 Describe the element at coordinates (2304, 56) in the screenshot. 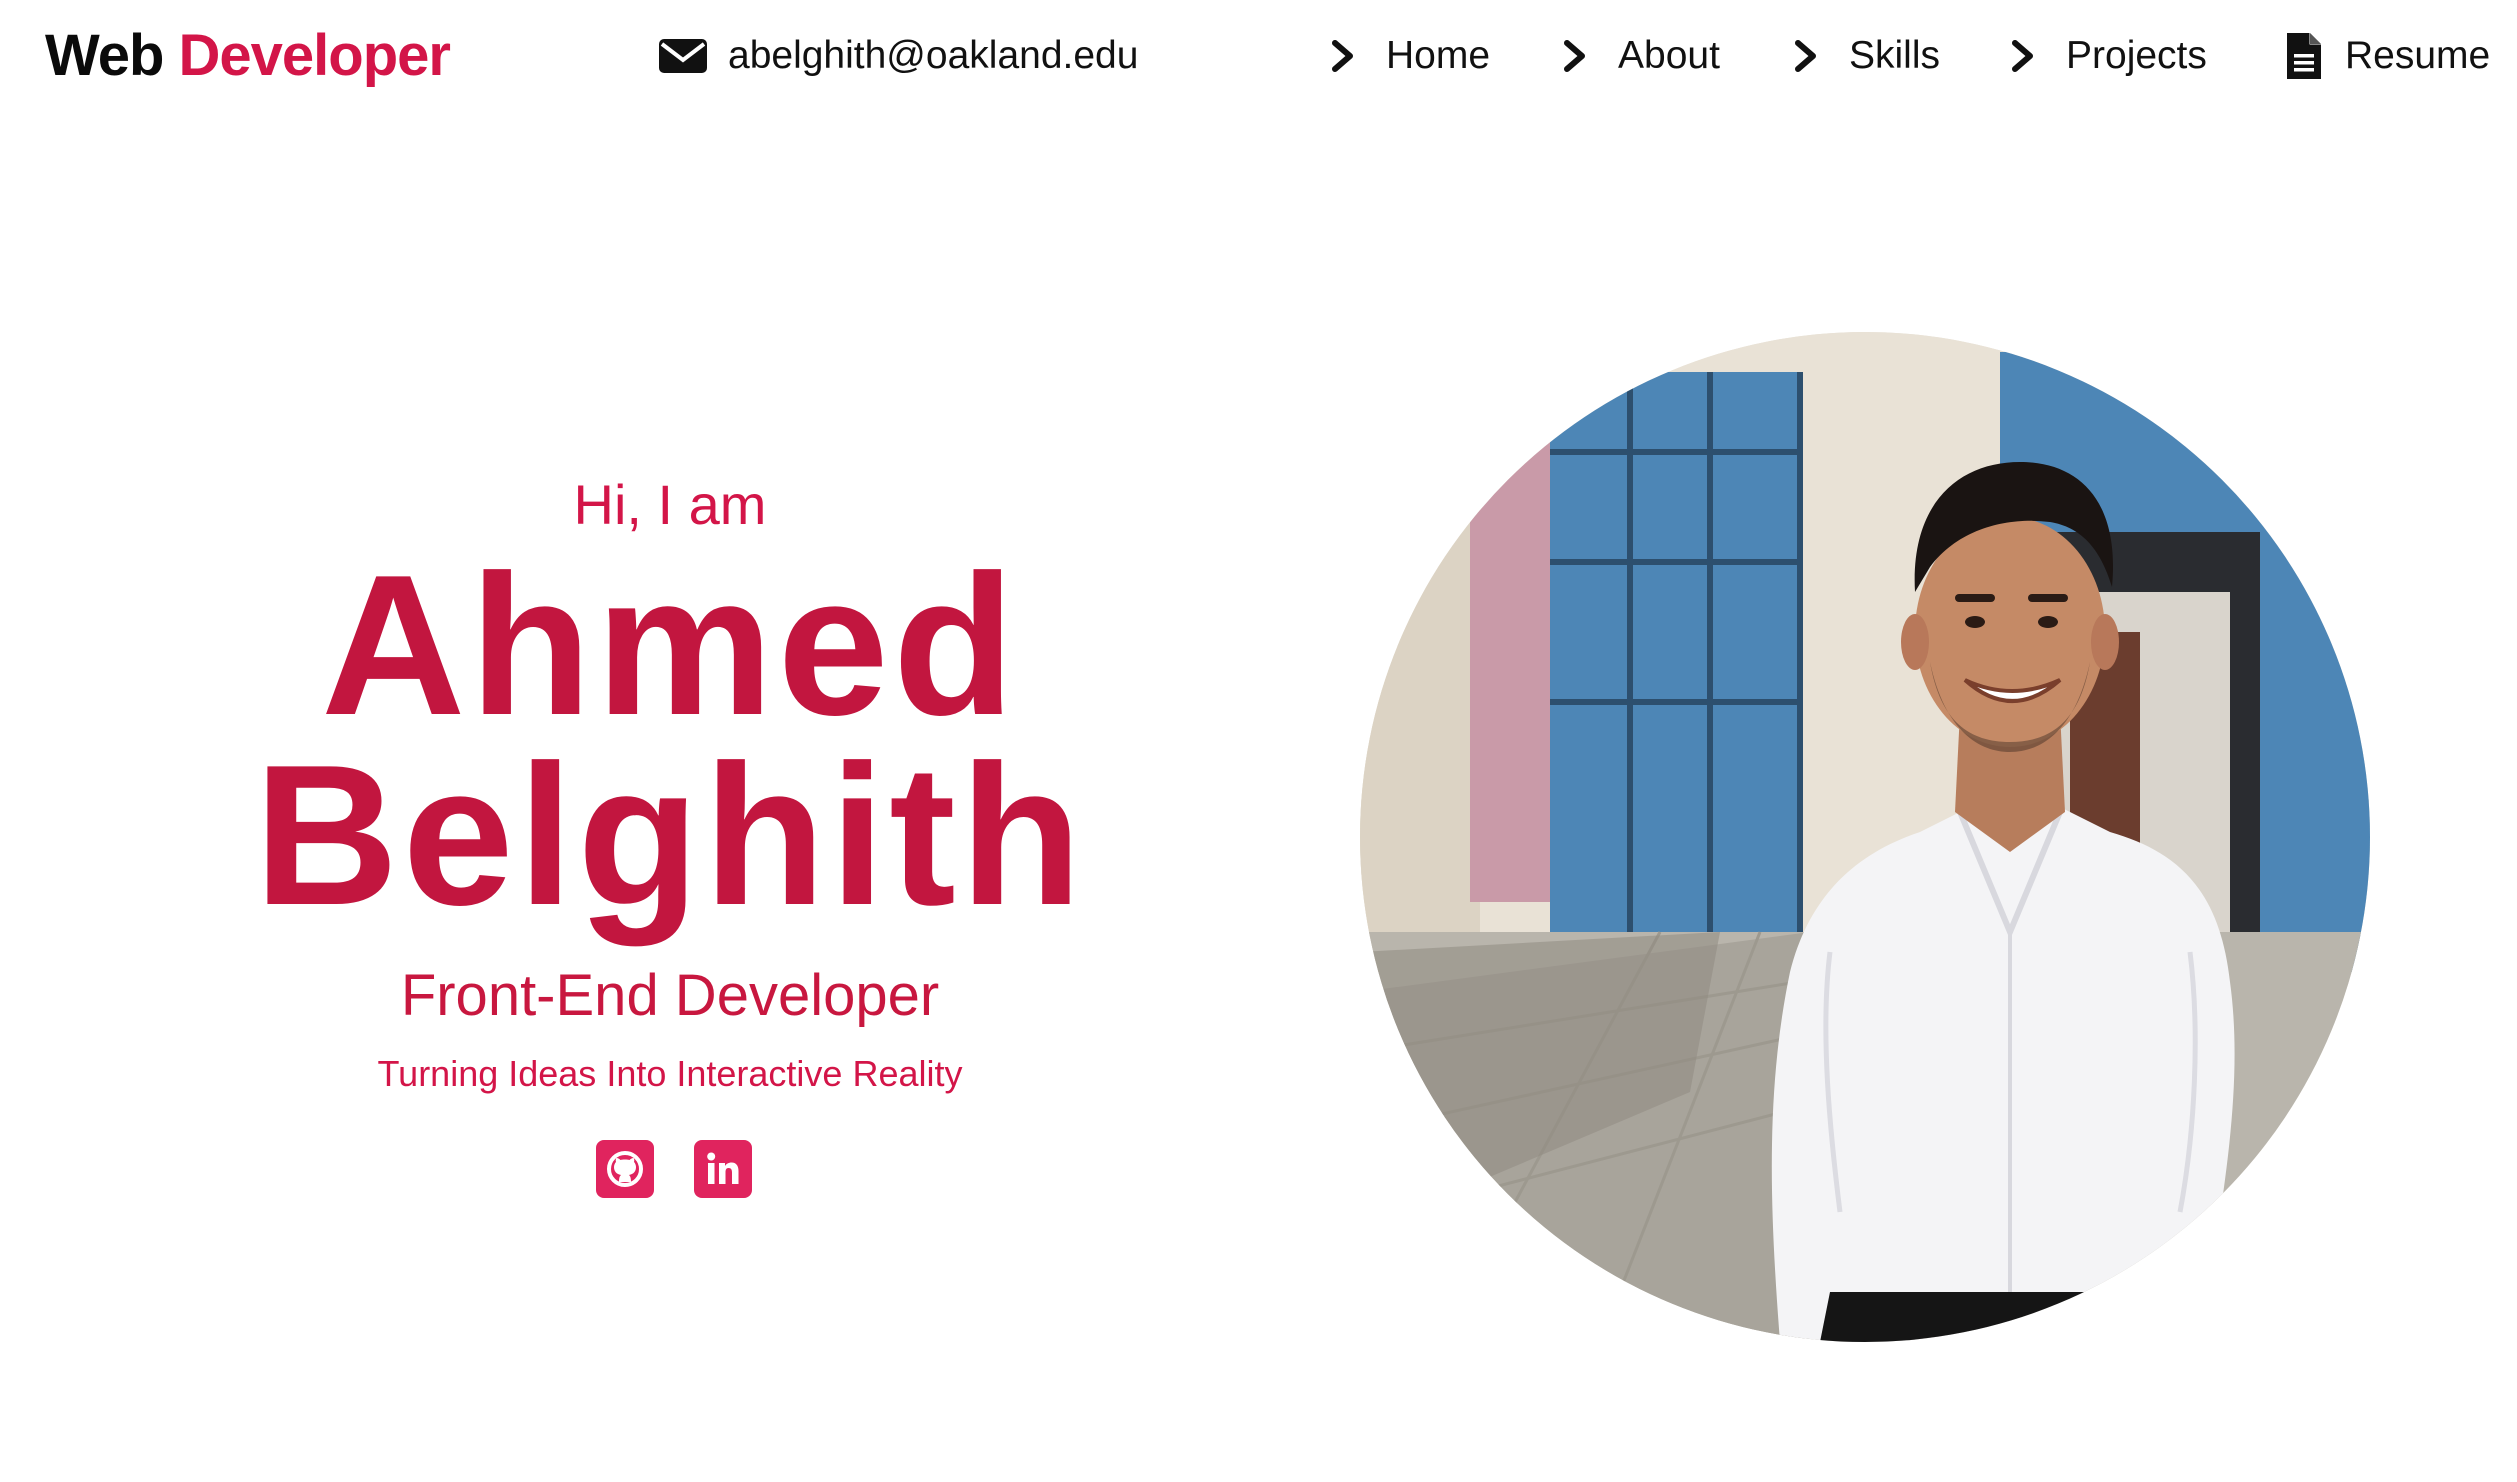

I see `document-icon` at that location.